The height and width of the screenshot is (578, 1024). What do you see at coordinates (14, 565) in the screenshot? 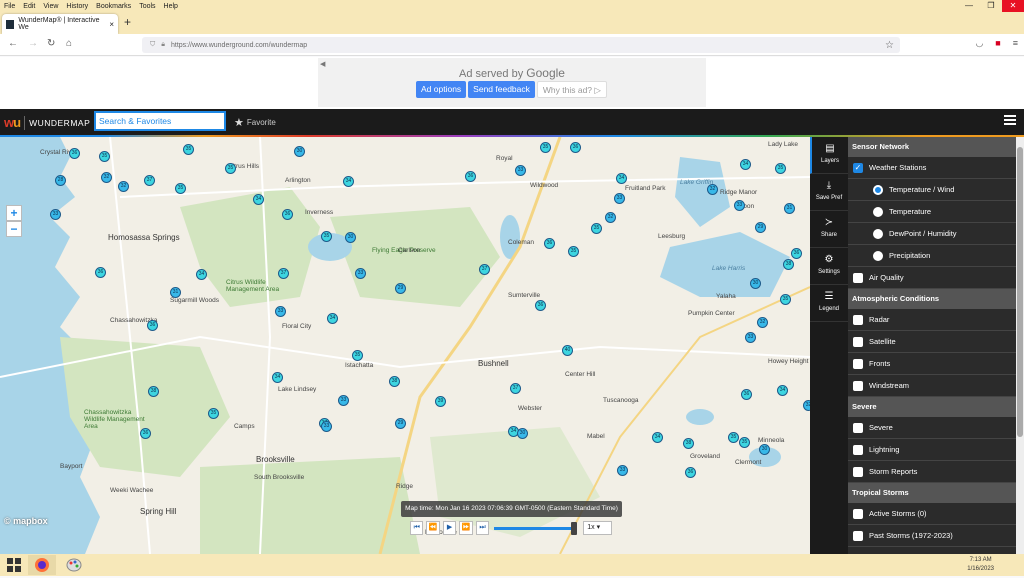
I see `windows-start-icon` at bounding box center [14, 565].